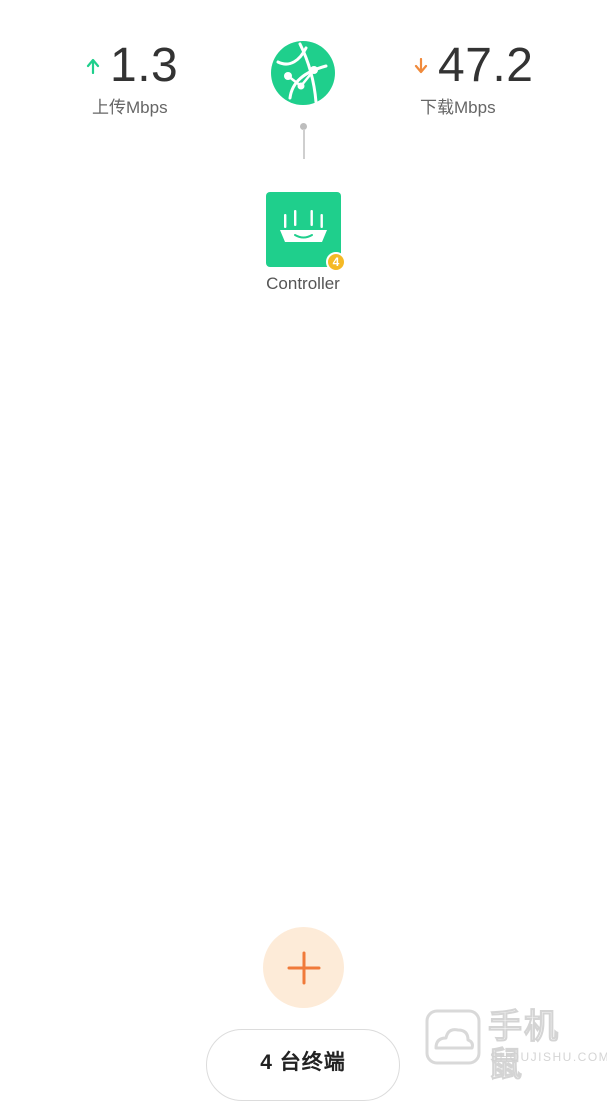 Image resolution: width=607 pixels, height=1101 pixels. I want to click on plus-icon, so click(303, 967).